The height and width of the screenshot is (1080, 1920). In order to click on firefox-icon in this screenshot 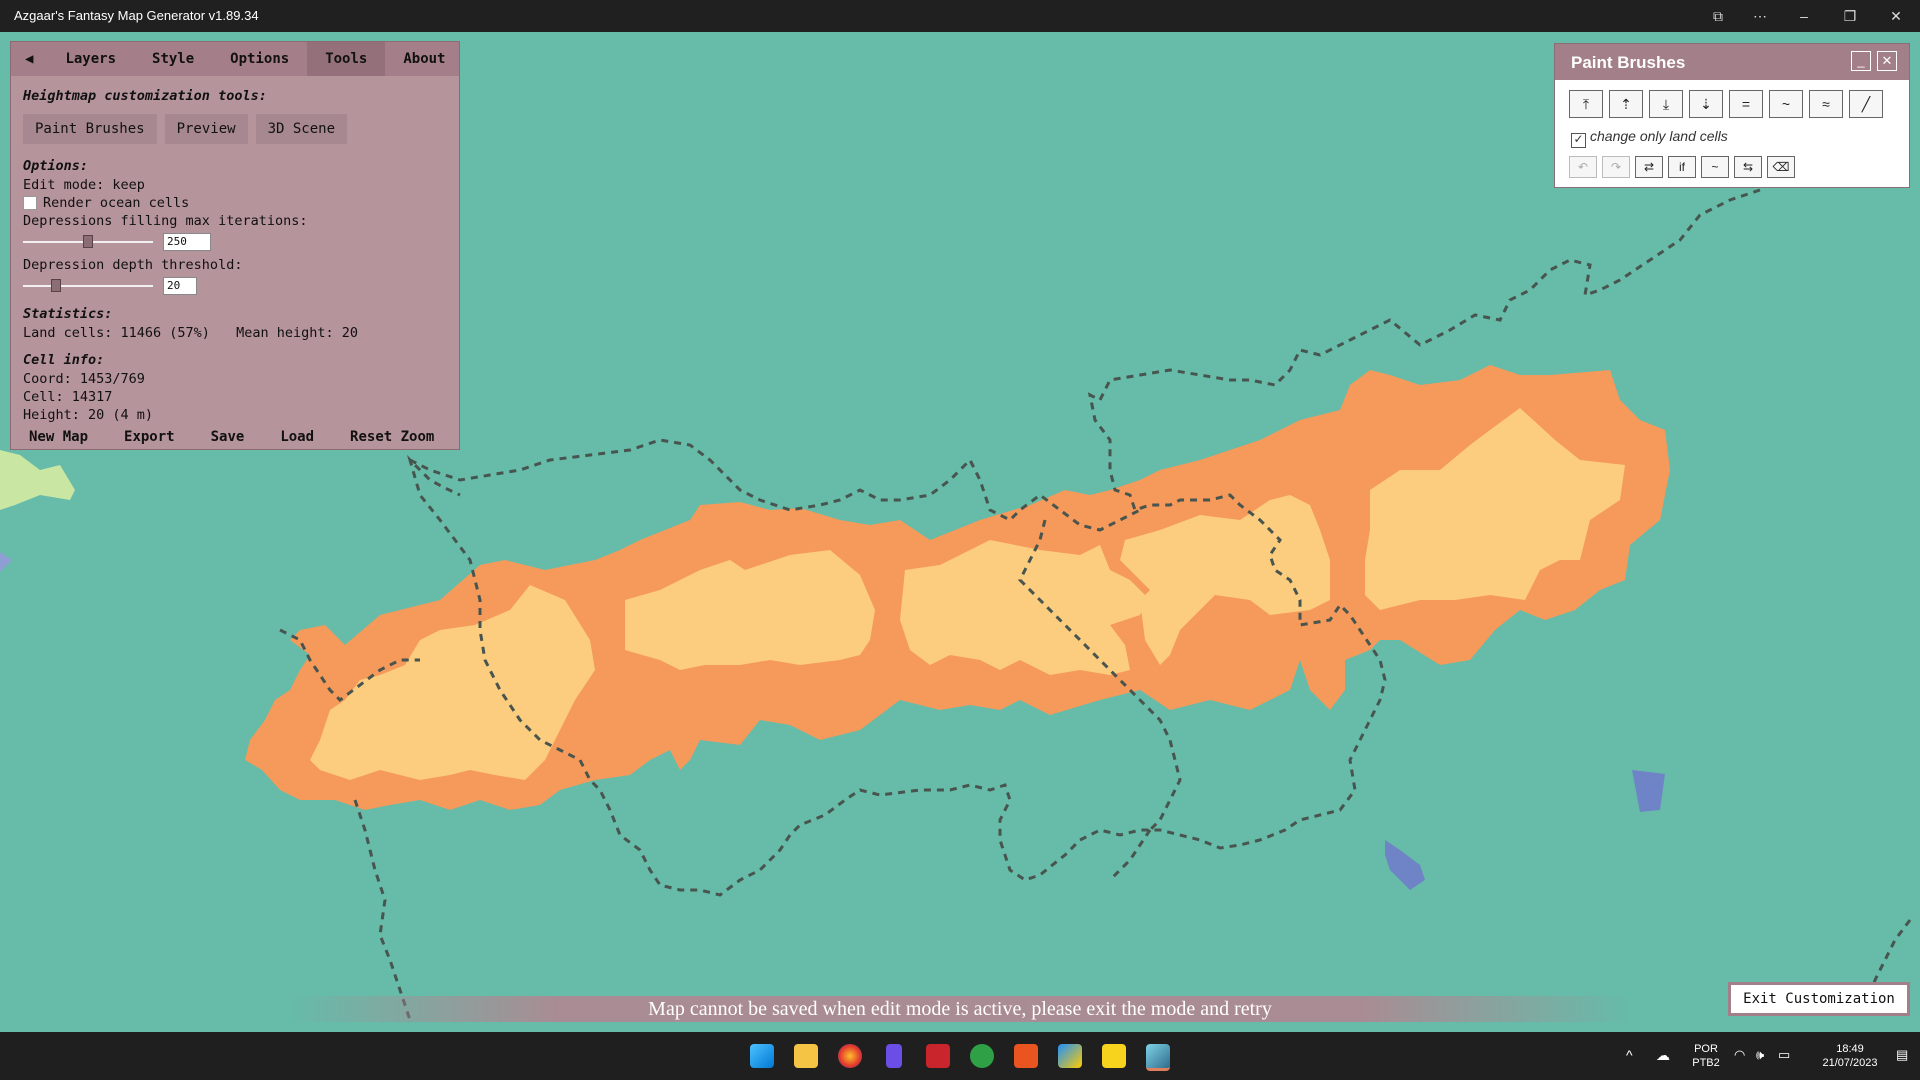, I will do `click(850, 1056)`.